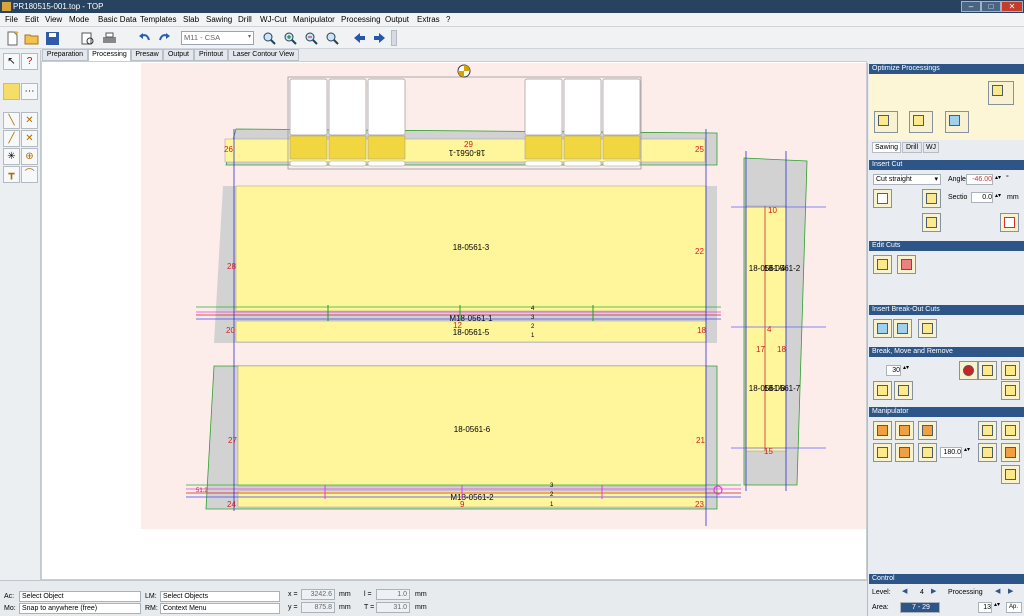  I want to click on forward-arrow-icon, so click(379, 38).